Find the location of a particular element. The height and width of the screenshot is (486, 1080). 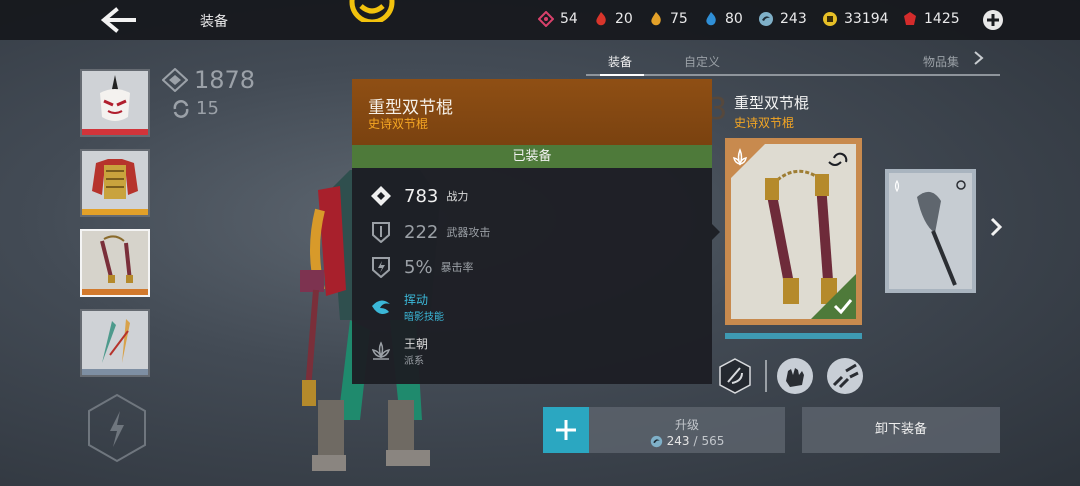

panel-pointer is located at coordinates (716, 232).